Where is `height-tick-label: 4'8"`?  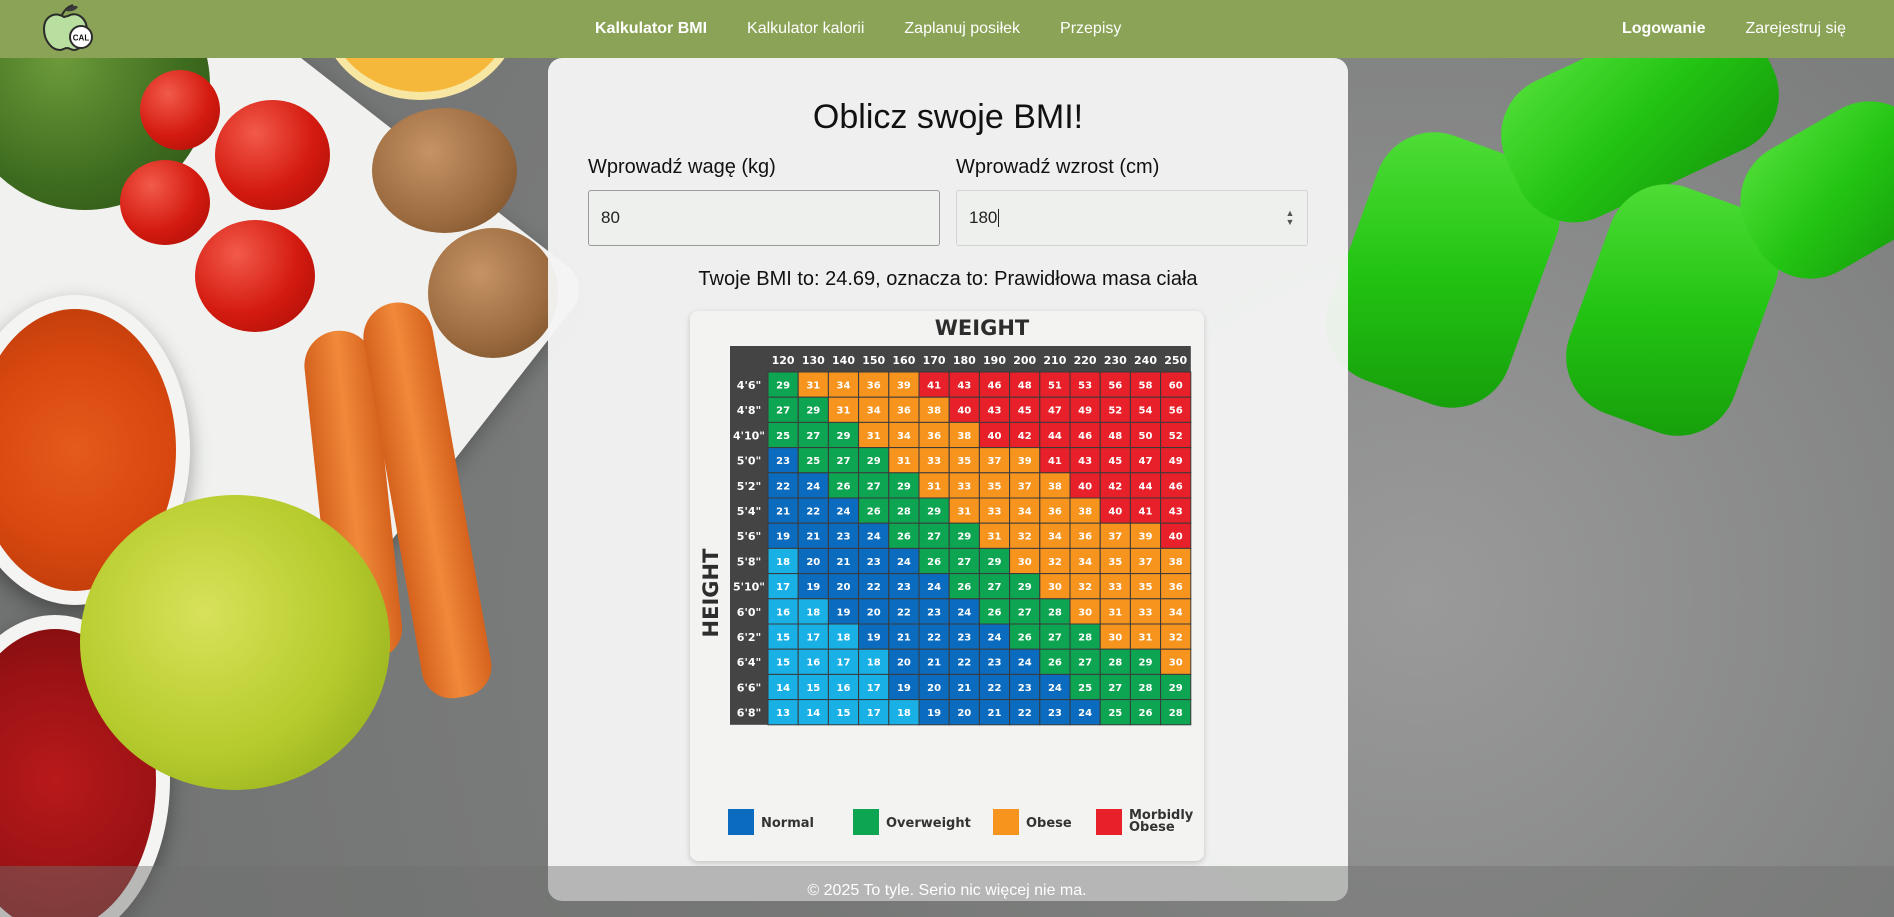 height-tick-label: 4'8" is located at coordinates (749, 410).